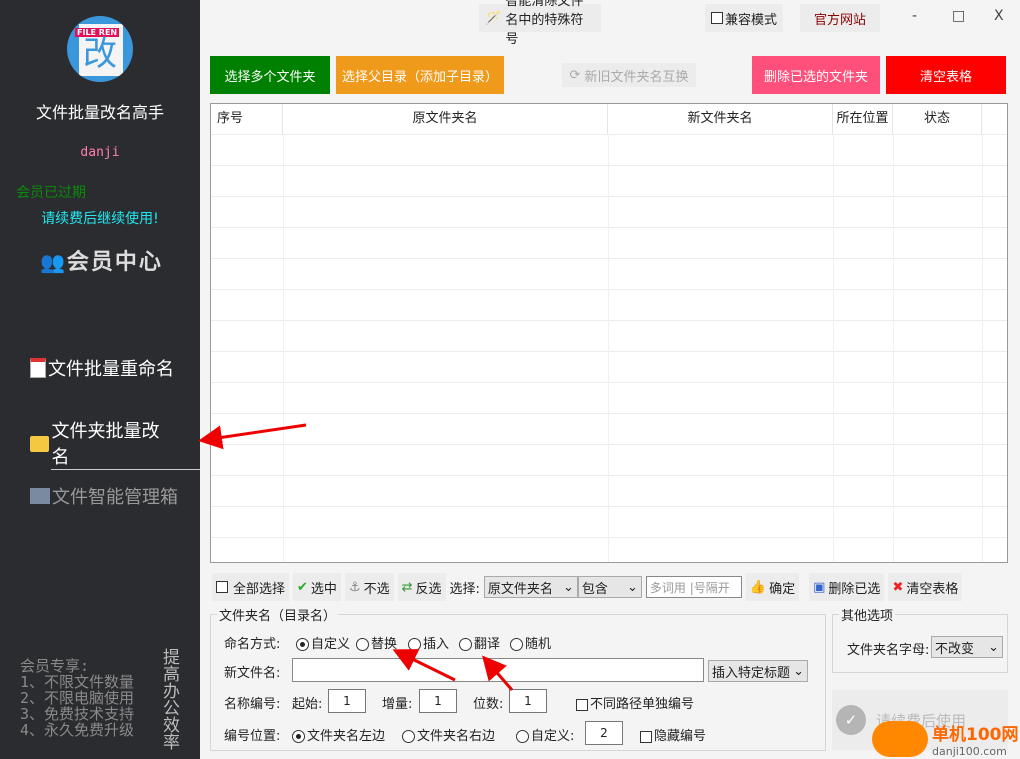  What do you see at coordinates (498, 673) in the screenshot?
I see `arrow-to-translate` at bounding box center [498, 673].